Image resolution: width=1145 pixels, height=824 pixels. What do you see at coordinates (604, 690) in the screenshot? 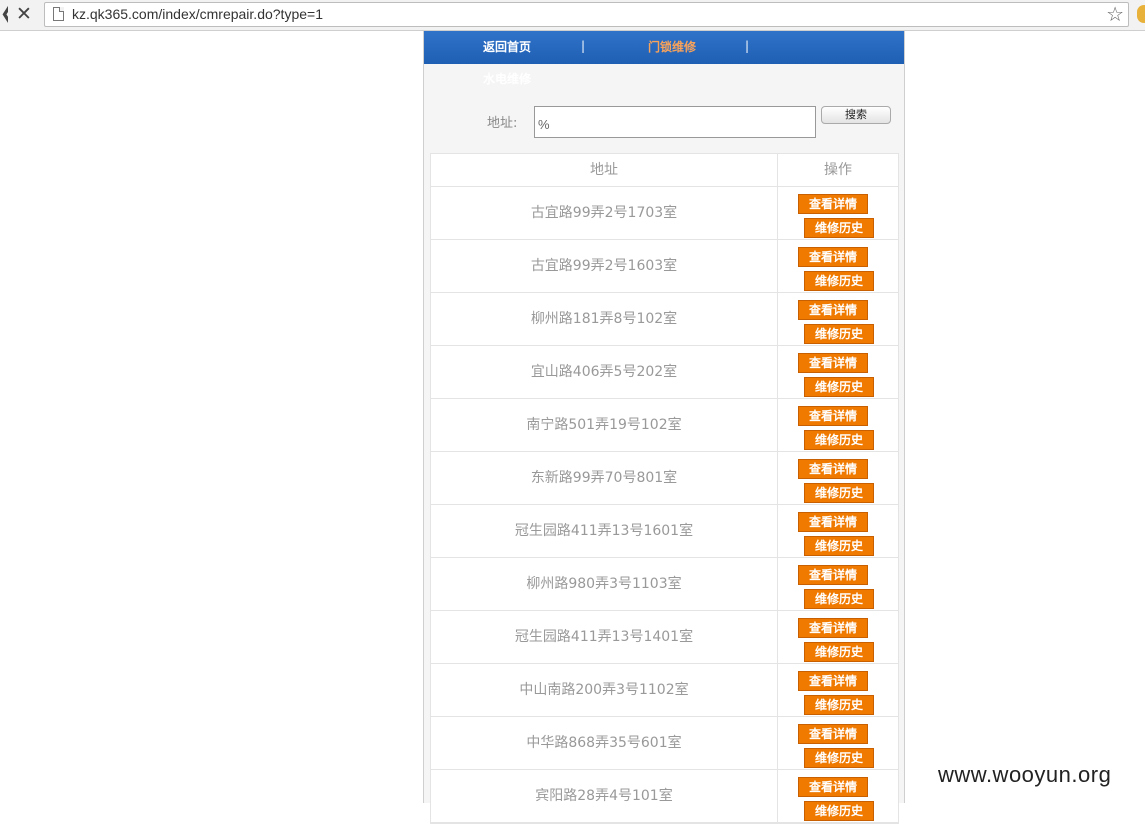
I see `row-address: 中山南路200弄3号1102室` at bounding box center [604, 690].